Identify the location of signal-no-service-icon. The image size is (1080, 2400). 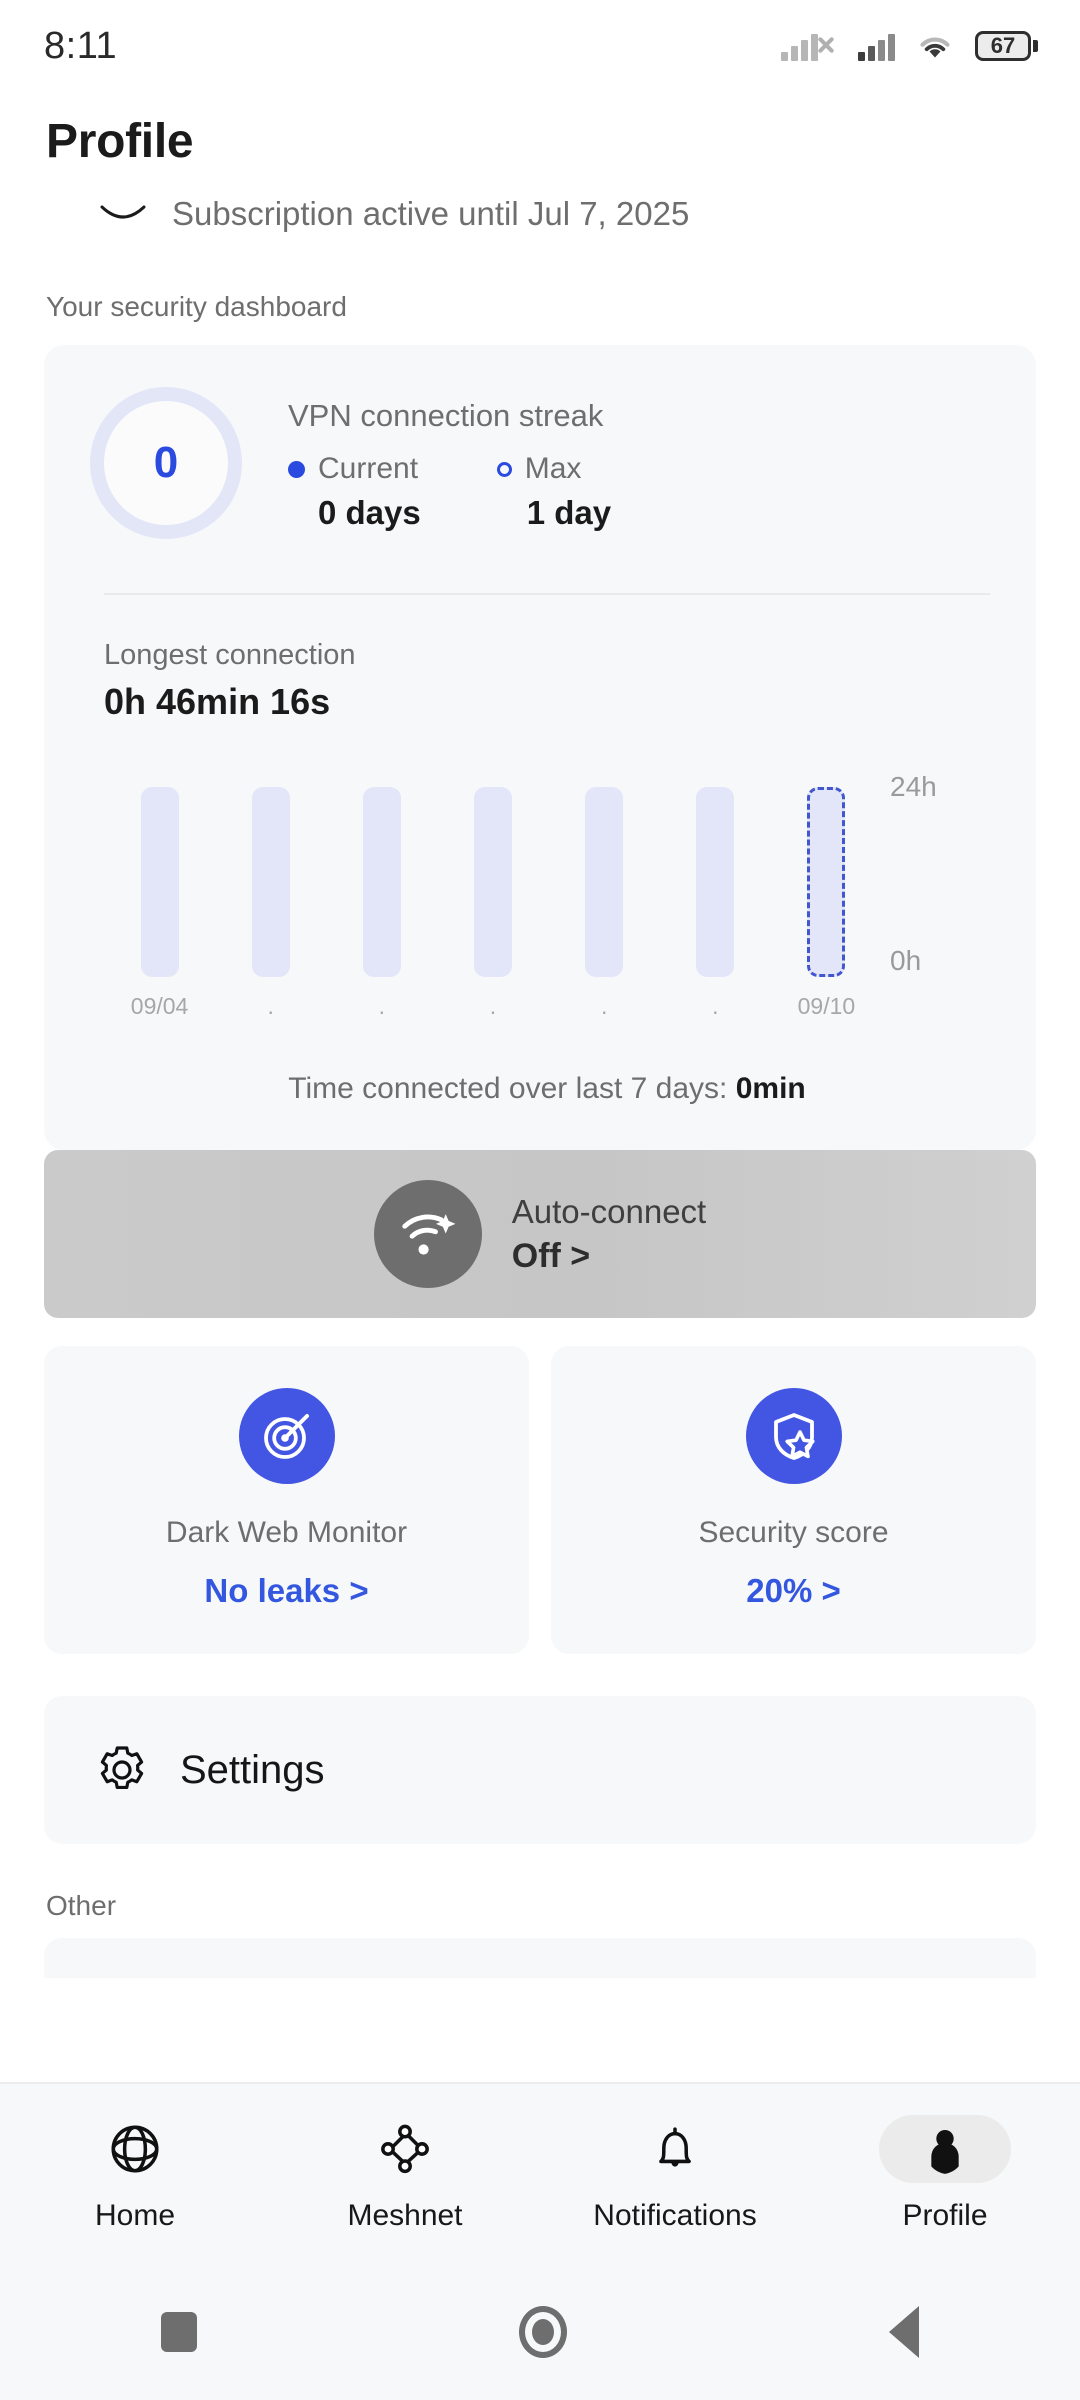
(809, 46).